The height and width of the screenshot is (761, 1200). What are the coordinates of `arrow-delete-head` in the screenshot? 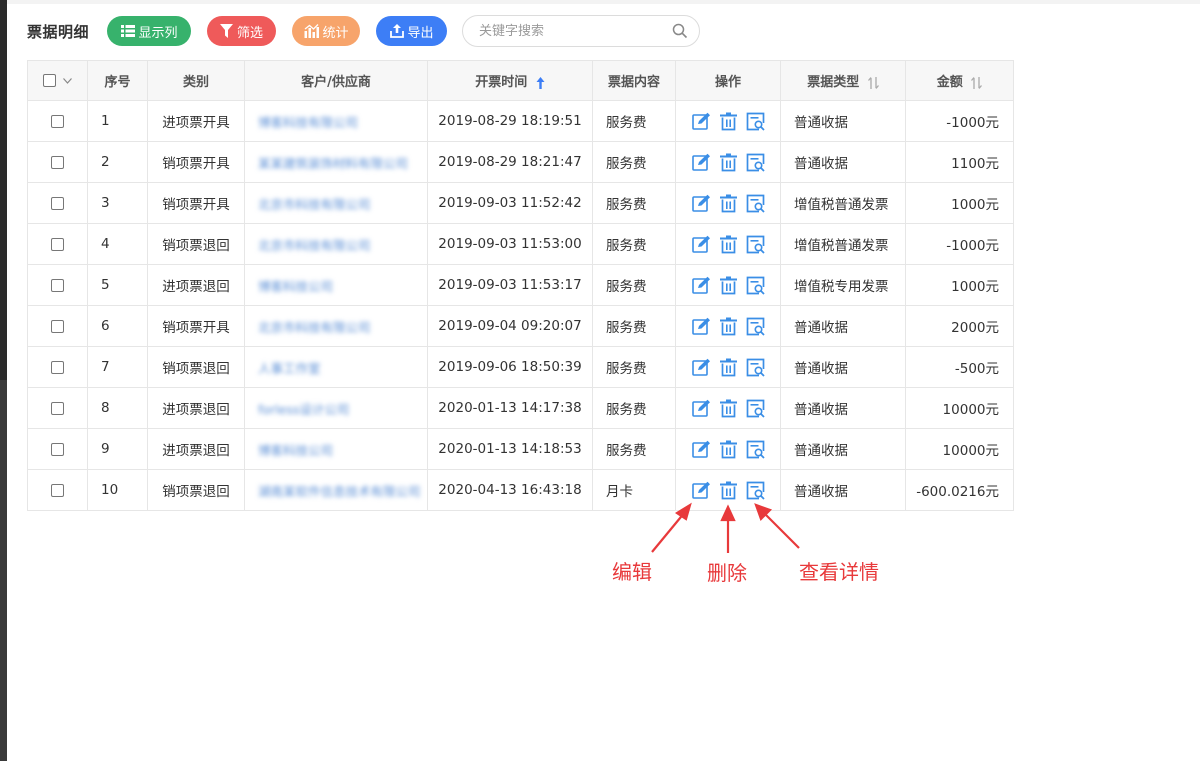 It's located at (728, 513).